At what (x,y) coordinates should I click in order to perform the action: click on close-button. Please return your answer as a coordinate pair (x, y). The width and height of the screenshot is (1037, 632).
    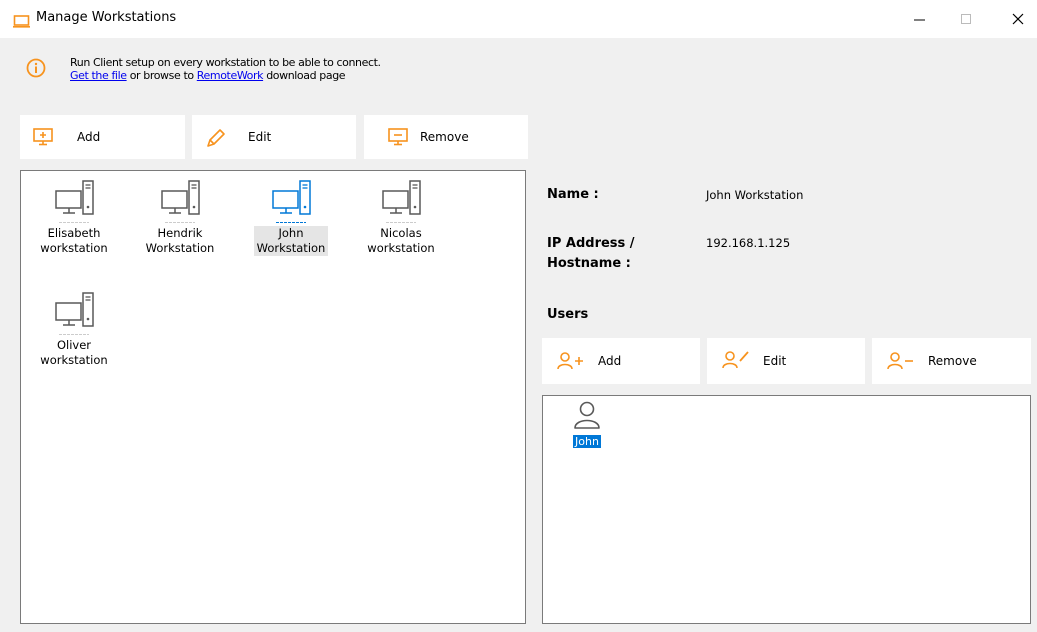
    Looking at the image, I should click on (1016, 19).